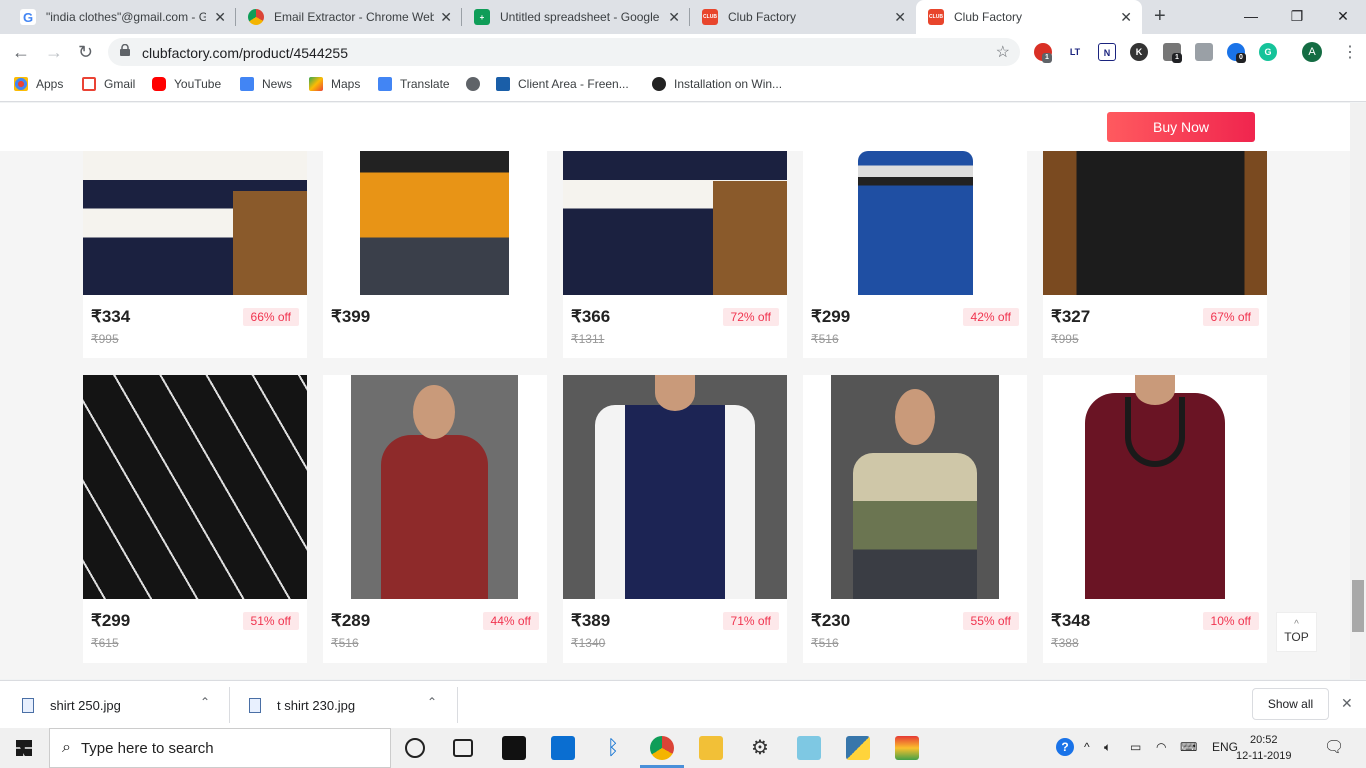  I want to click on product-card: ₹230 ₹516 55% off, so click(915, 519).